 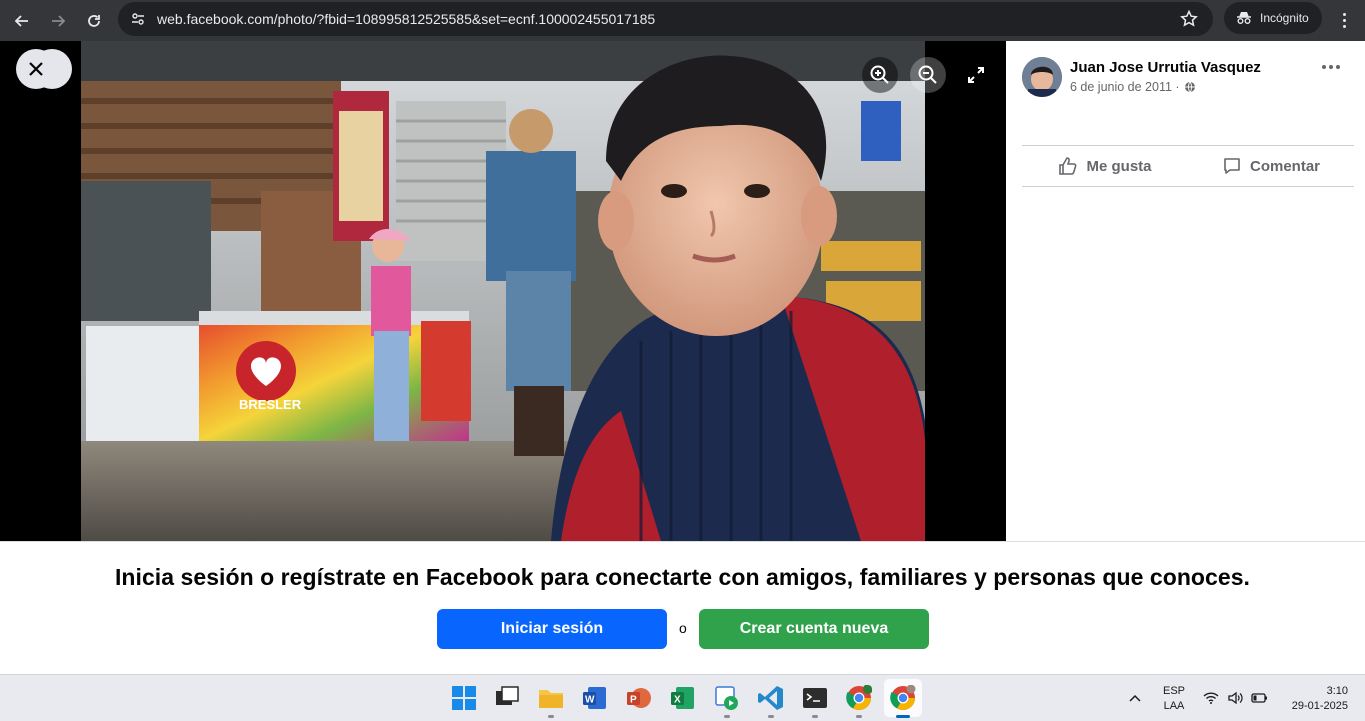 I want to click on clock-date: 29-01-2025, so click(x=1319, y=706).